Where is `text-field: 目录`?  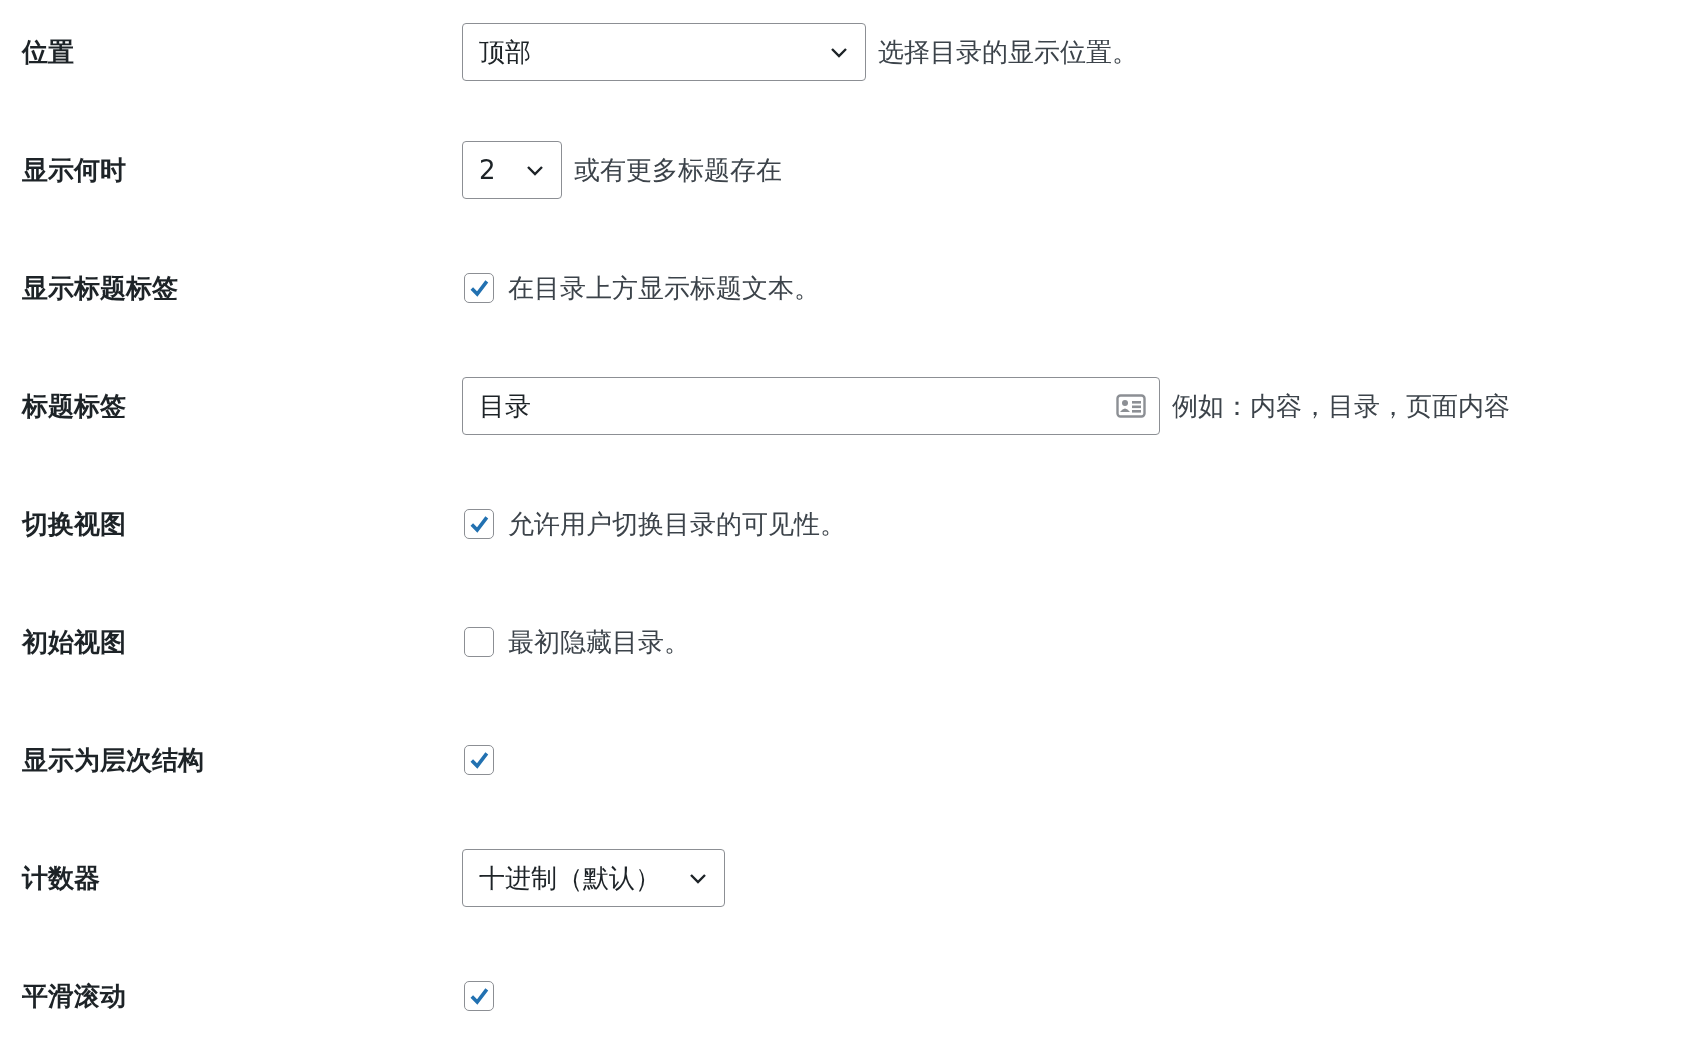 text-field: 目录 is located at coordinates (811, 406).